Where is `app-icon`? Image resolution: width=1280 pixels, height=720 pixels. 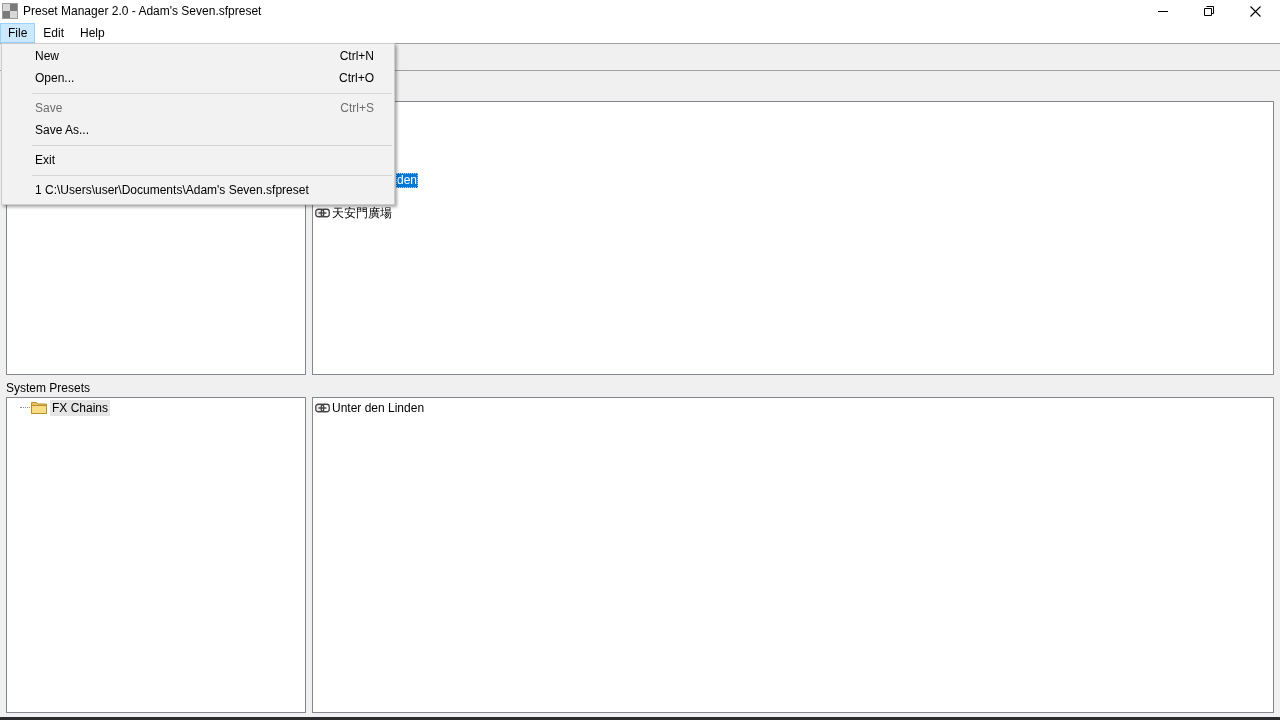
app-icon is located at coordinates (10, 11).